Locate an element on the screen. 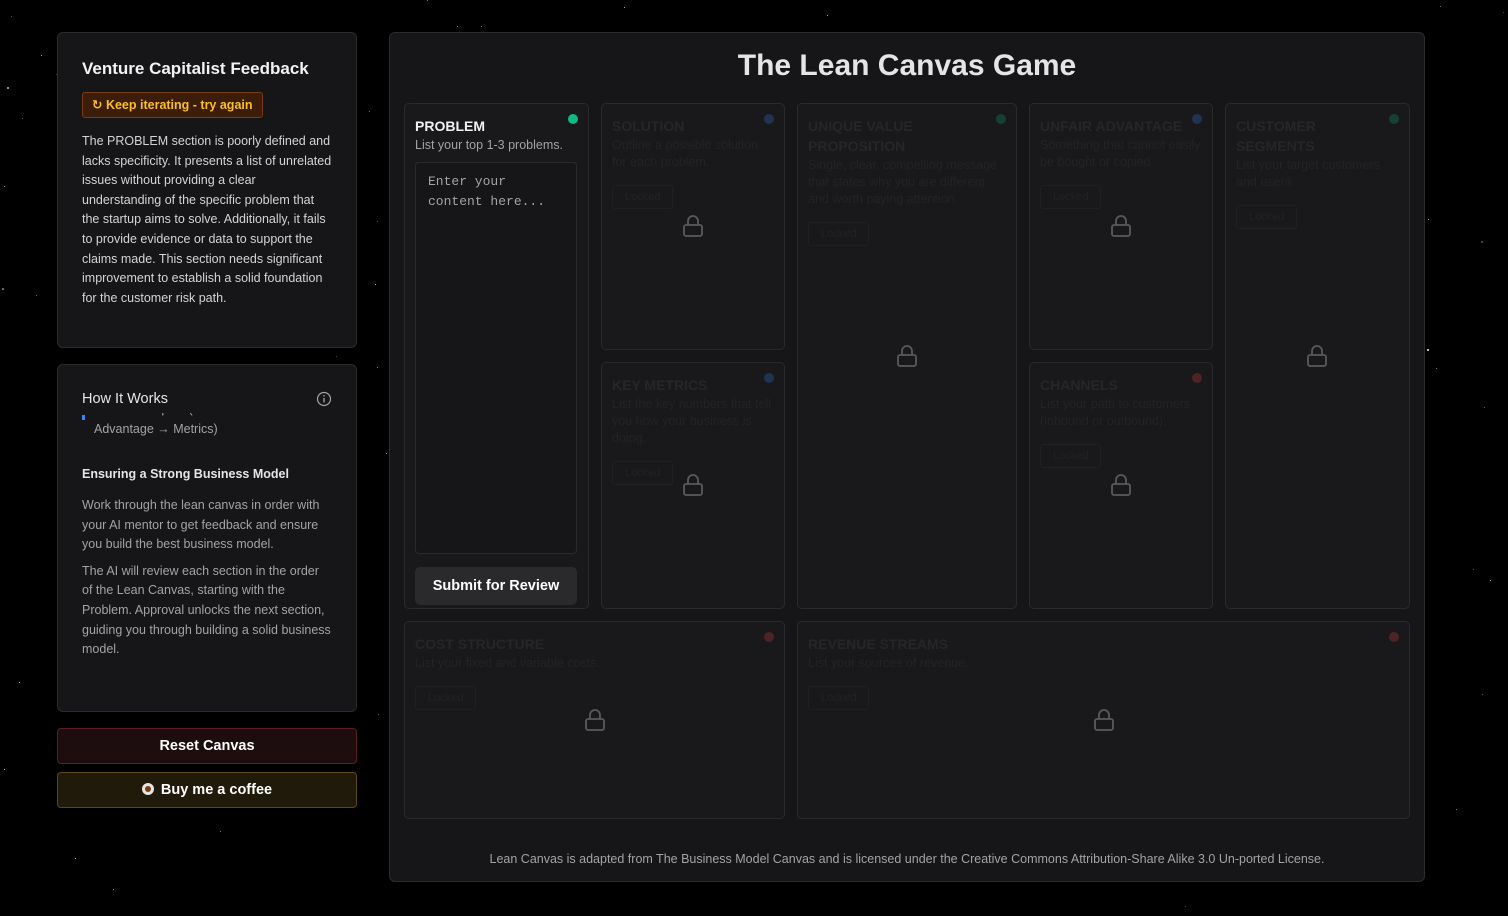  section-description: List your target customers and users. is located at coordinates (1308, 173).